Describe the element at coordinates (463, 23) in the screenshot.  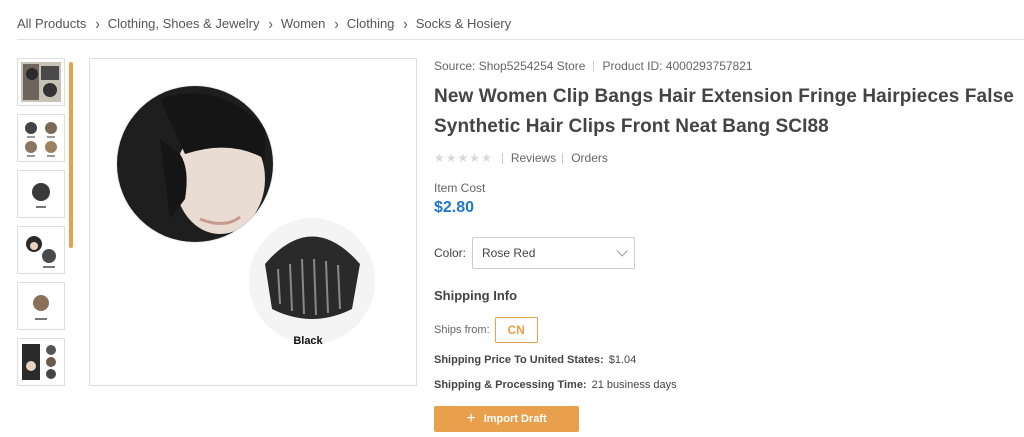
I see `breadcrumb-socks-hosiery: Socks & Hosiery` at that location.